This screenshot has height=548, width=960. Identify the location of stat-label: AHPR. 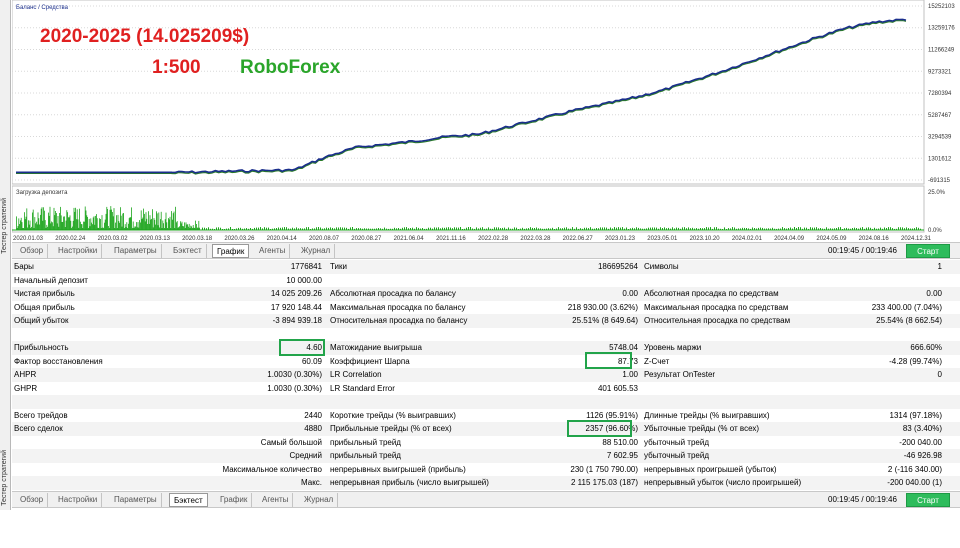
(25, 374).